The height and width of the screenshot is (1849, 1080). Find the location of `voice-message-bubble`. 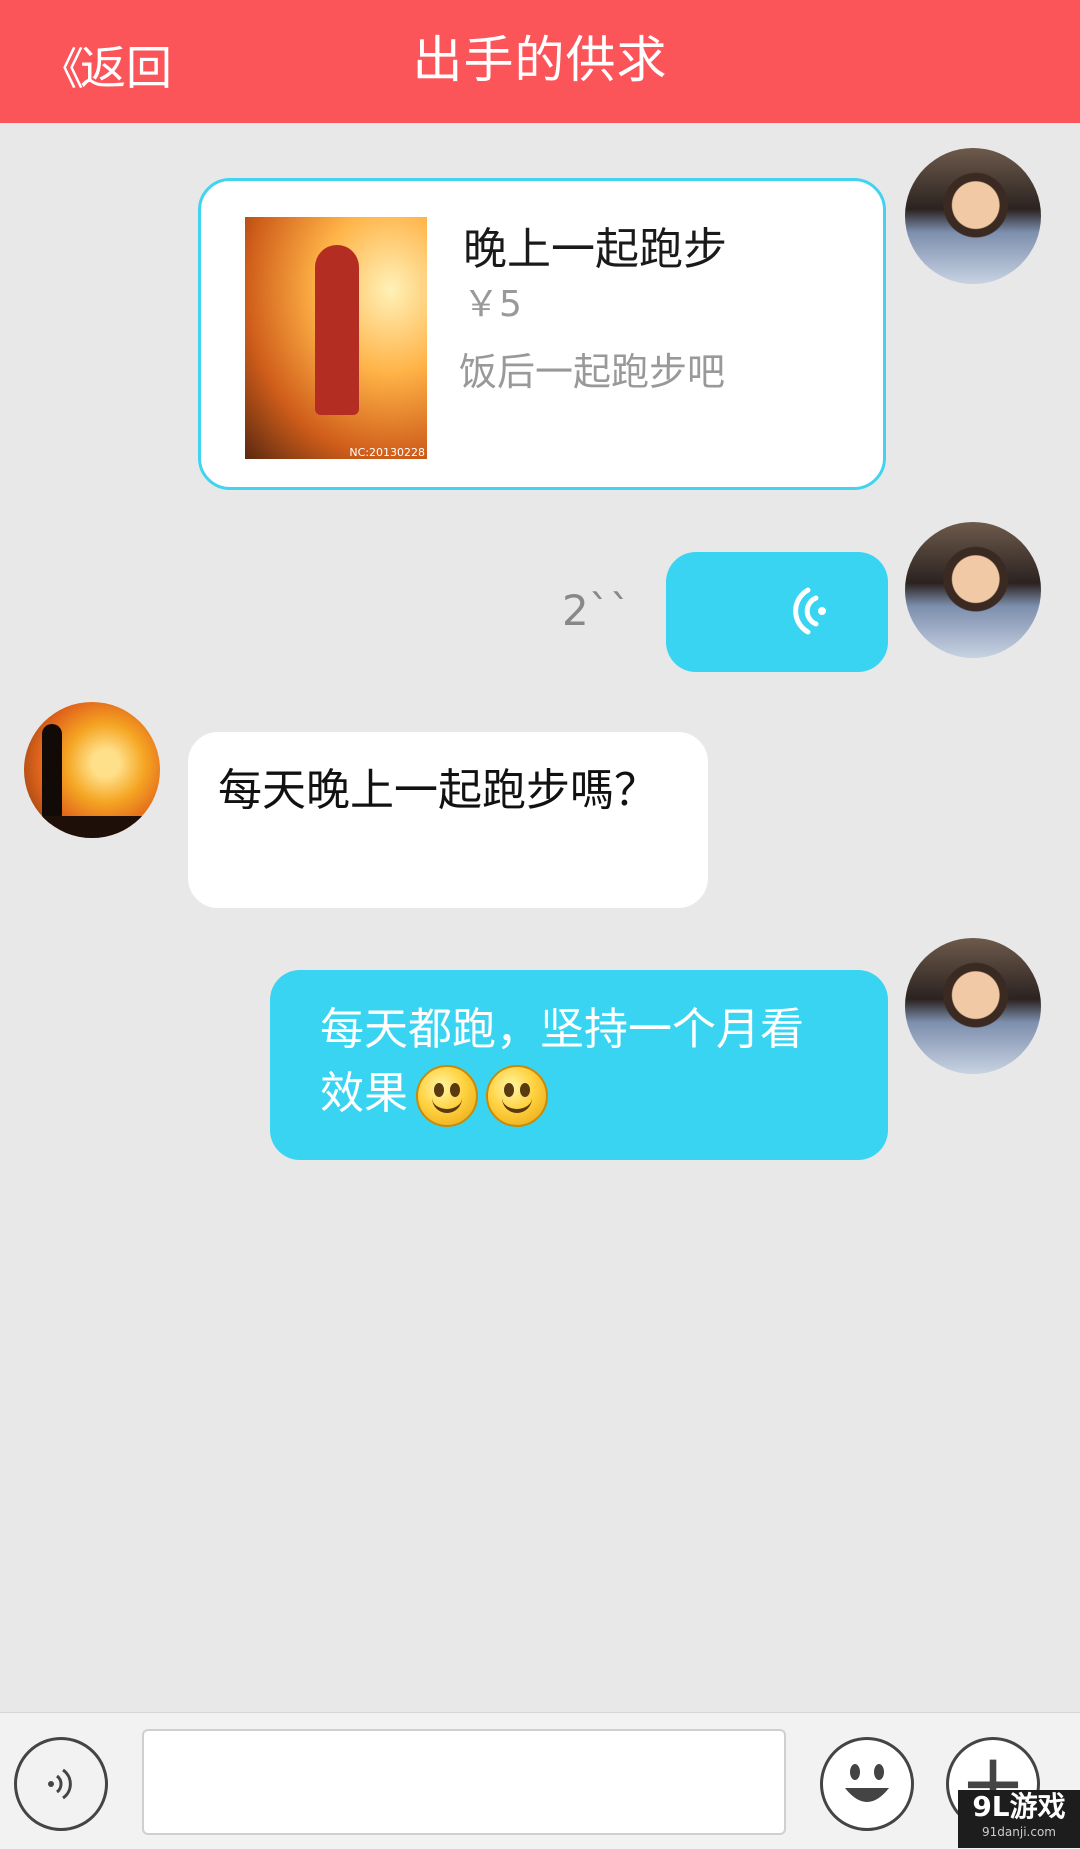

voice-message-bubble is located at coordinates (777, 612).